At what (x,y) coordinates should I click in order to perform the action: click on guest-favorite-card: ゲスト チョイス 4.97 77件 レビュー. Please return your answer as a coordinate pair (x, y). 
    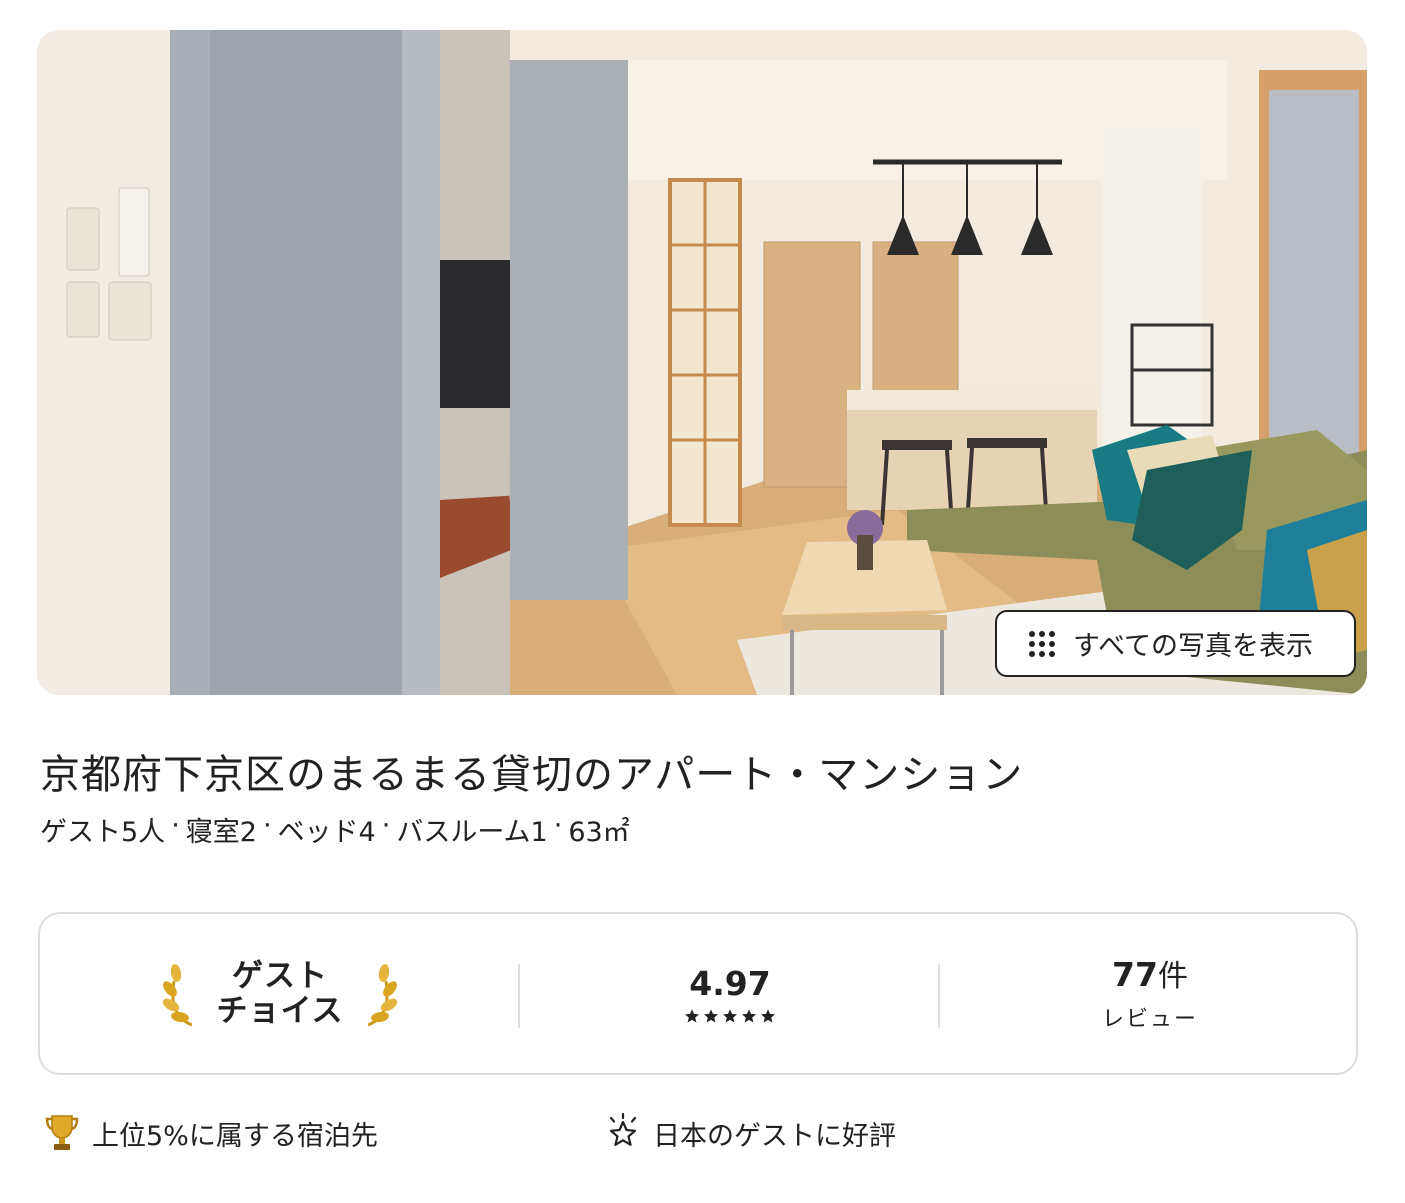
    Looking at the image, I should click on (698, 993).